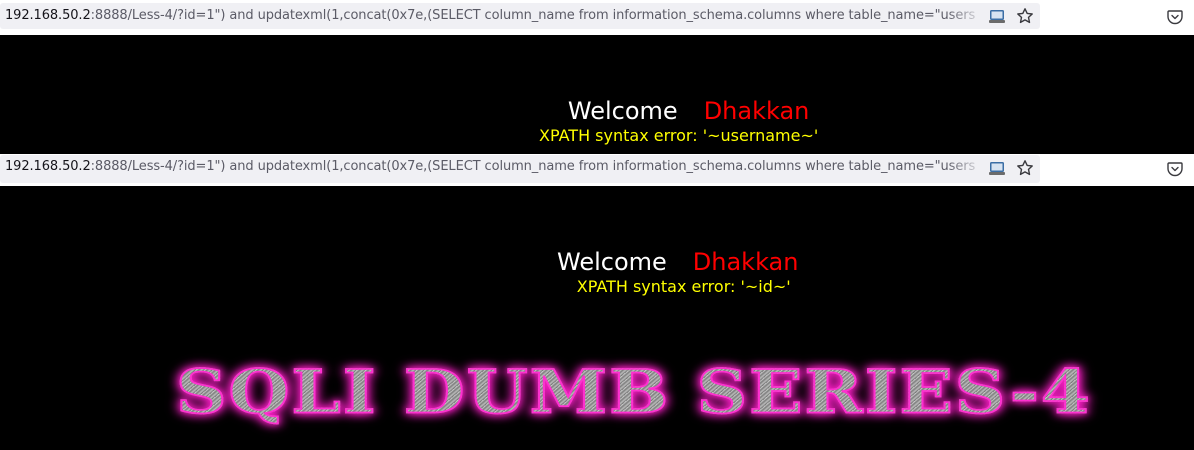  Describe the element at coordinates (679, 135) in the screenshot. I see `xpath-error-text: XPATH syntax error: '~username~'` at that location.